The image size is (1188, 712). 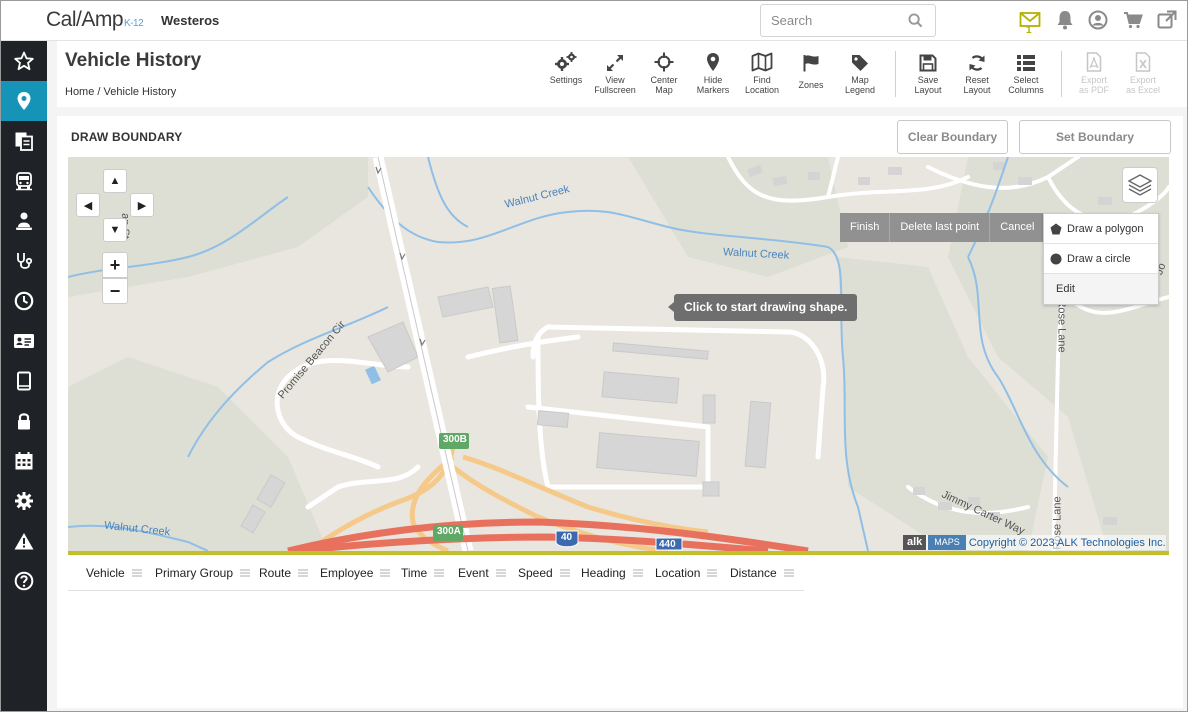 What do you see at coordinates (615, 72) in the screenshot?
I see `view-fullscreen-button: View Fullscreen` at bounding box center [615, 72].